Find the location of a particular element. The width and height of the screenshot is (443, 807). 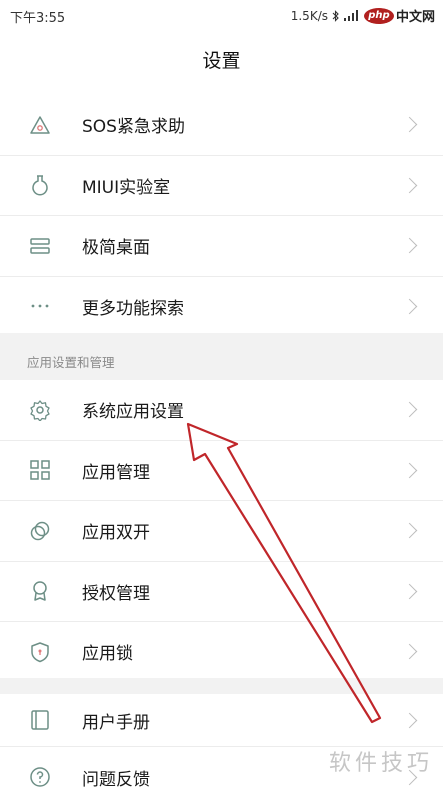

settings-item-label: SOS紧急求助 is located at coordinates (133, 127).